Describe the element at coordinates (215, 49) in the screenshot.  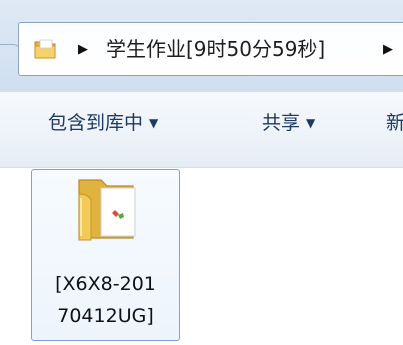
I see `breadcrumb-current: 学生作业[9时50分59秒]` at that location.